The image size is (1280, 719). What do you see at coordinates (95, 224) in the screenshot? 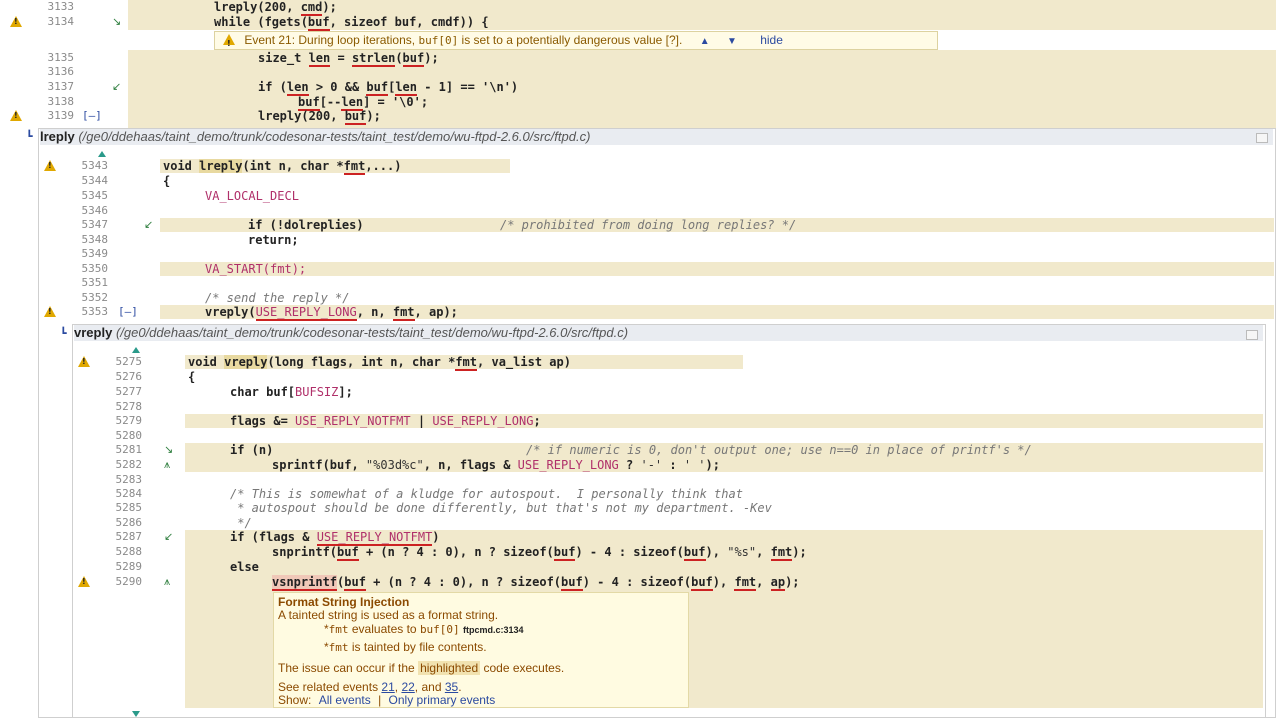
I see `line-number: 5347` at bounding box center [95, 224].